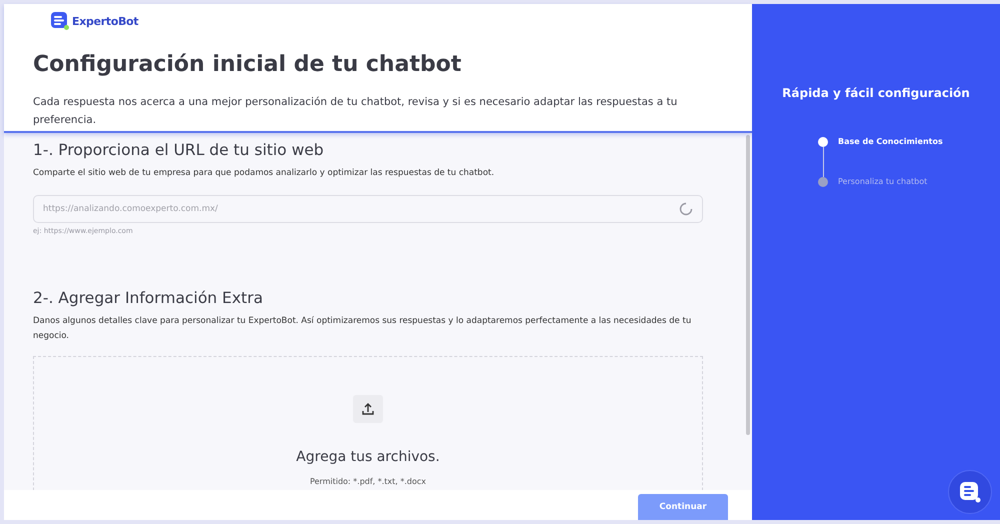 The height and width of the screenshot is (524, 1000). What do you see at coordinates (368, 209) in the screenshot?
I see `url-input-field: https://analizando.comoexperto.com.mx/` at bounding box center [368, 209].